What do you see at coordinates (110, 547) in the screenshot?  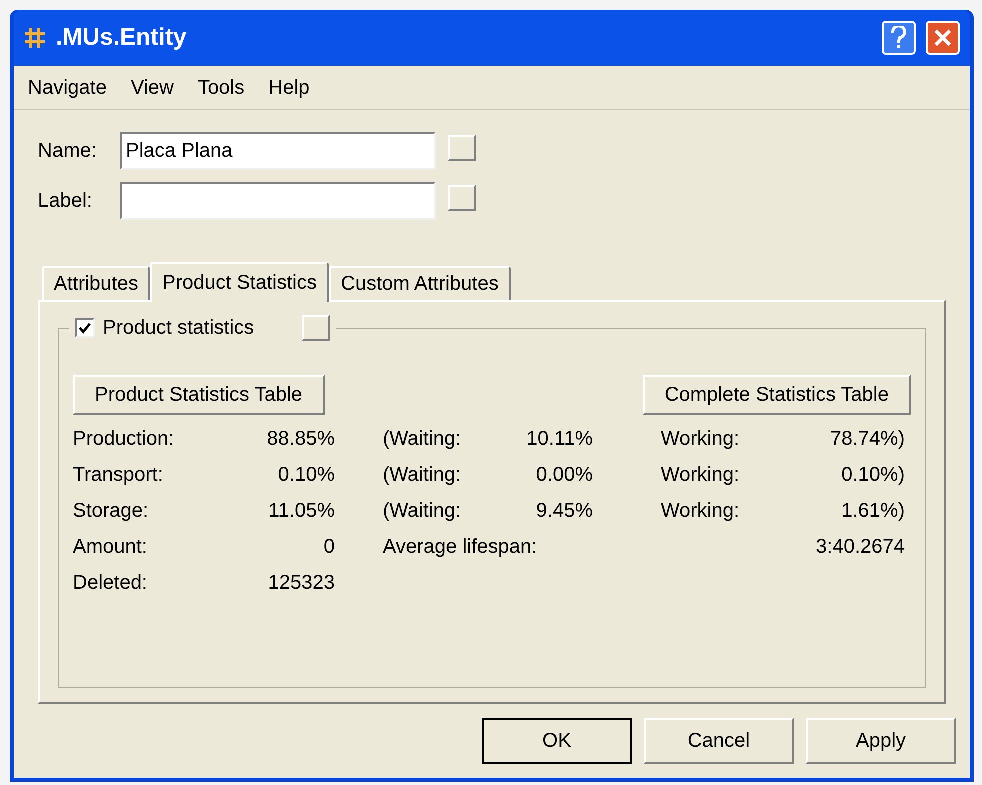 I see `stat-label: Amount:` at bounding box center [110, 547].